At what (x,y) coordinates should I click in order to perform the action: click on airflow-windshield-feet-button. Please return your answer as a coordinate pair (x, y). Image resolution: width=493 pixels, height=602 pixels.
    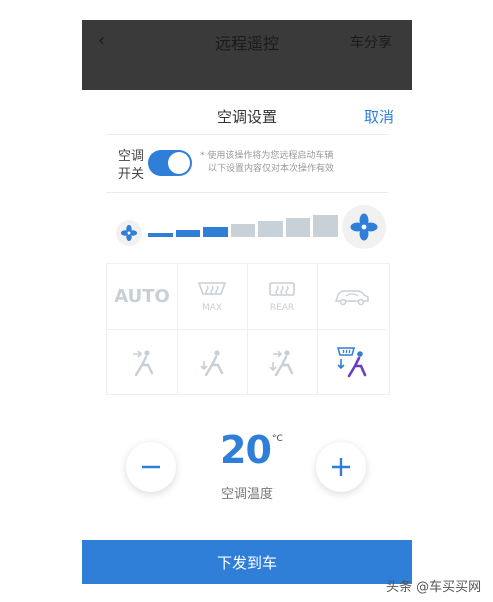
    Looking at the image, I should click on (352, 361).